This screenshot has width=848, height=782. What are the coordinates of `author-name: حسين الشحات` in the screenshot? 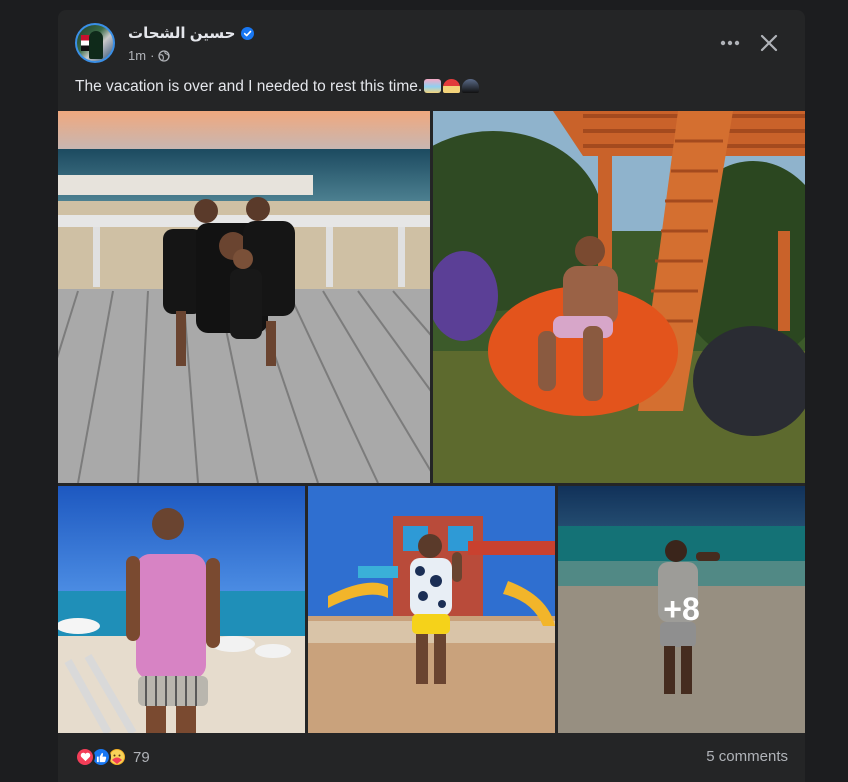 It's located at (181, 33).